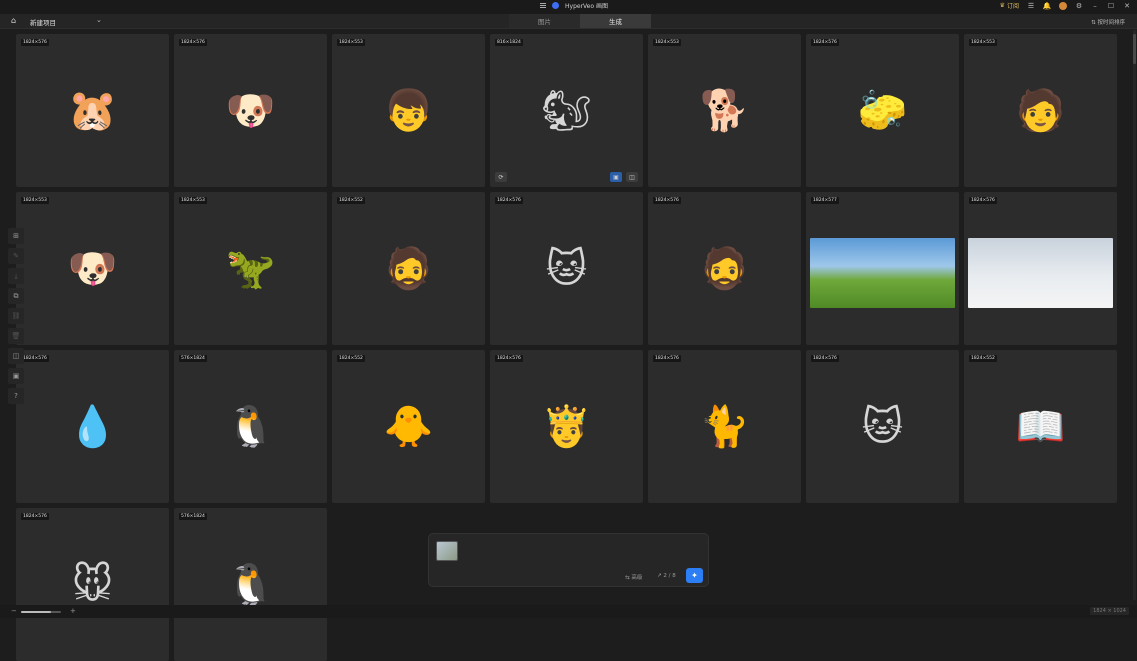 This screenshot has height=661, width=1137. I want to click on close-icon: ✕, so click(1127, 6).